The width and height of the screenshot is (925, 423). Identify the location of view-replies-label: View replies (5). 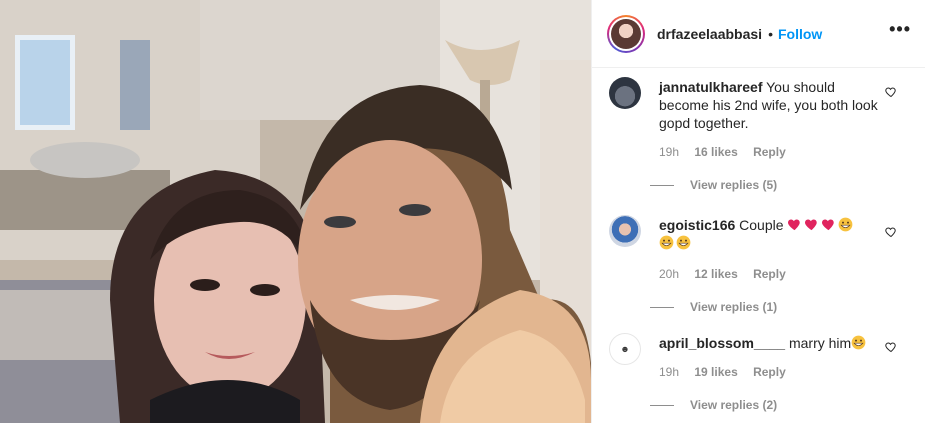
(734, 185).